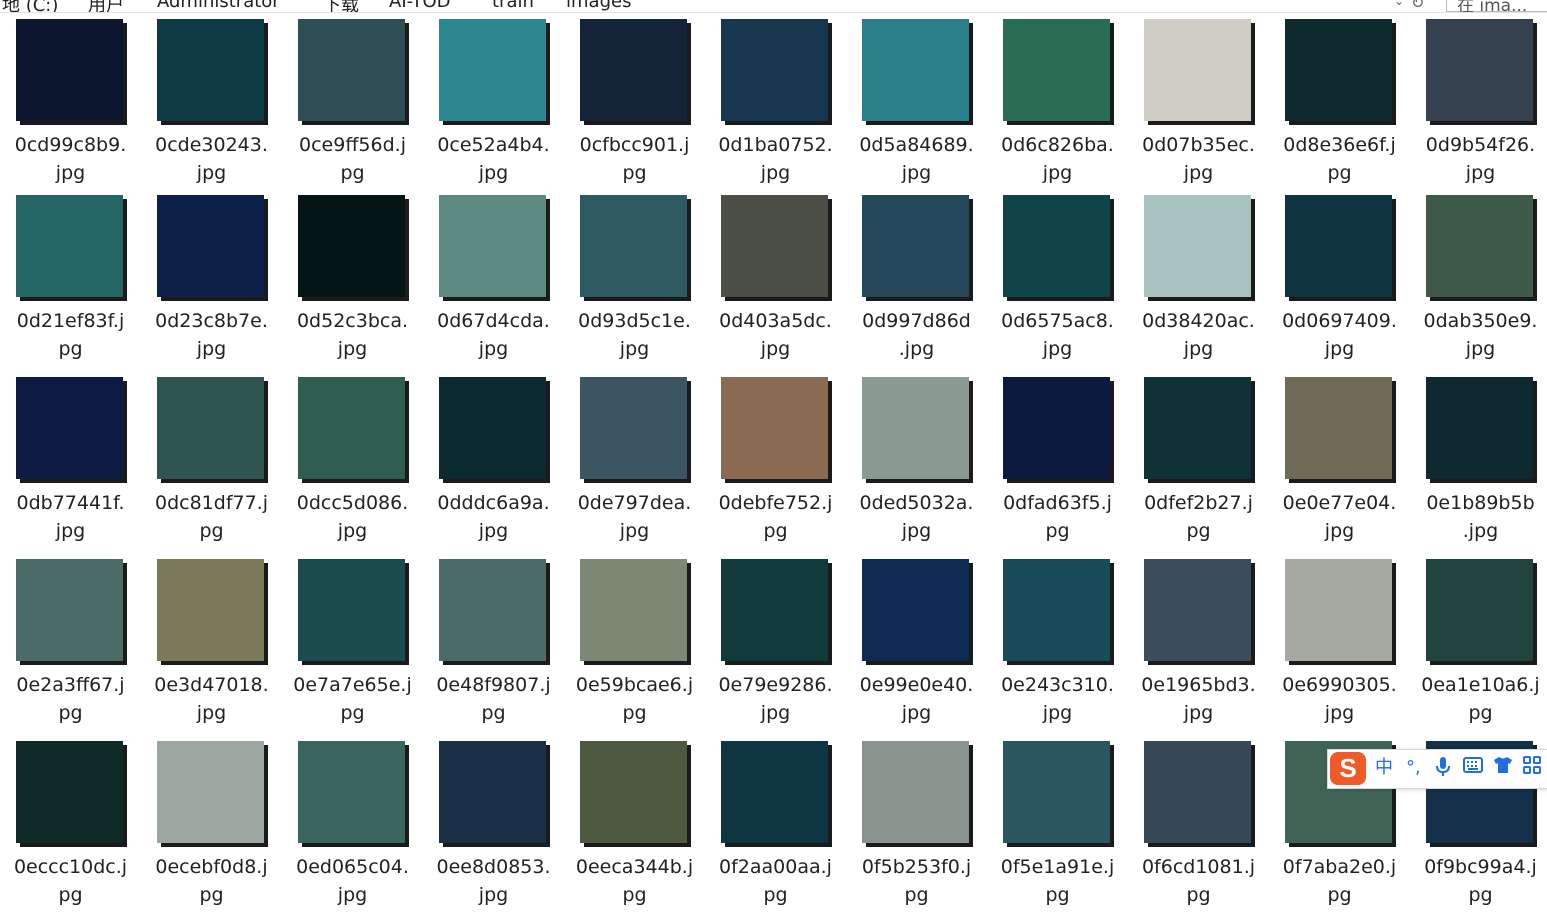  I want to click on file-item: 0d07b35ec. jpg, so click(1198, 106).